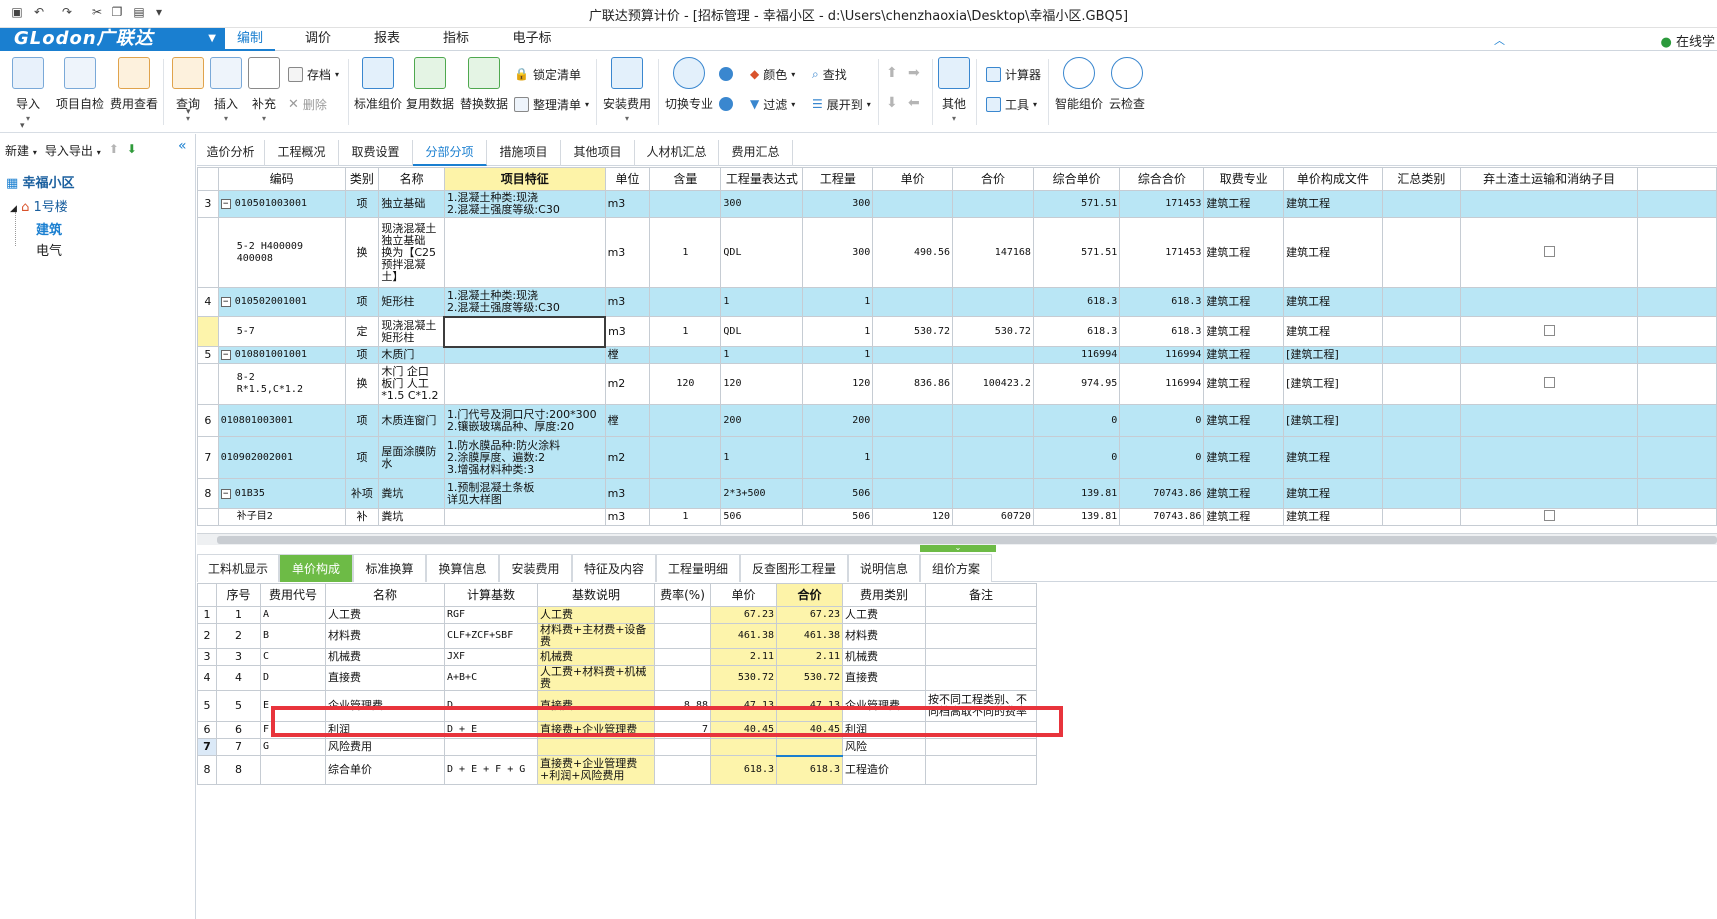  I want to click on header-waste-transport: 弃土渣土运输和消纳子目, so click(1549, 179).